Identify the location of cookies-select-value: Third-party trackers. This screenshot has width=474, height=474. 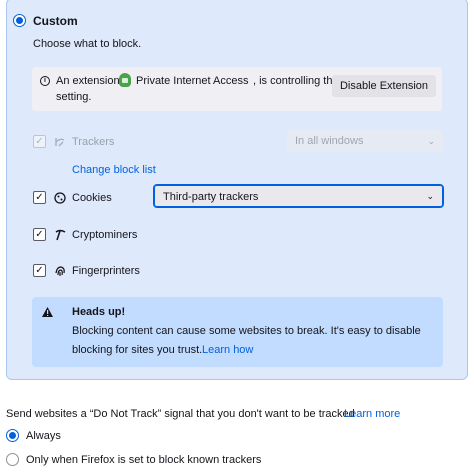
(211, 197).